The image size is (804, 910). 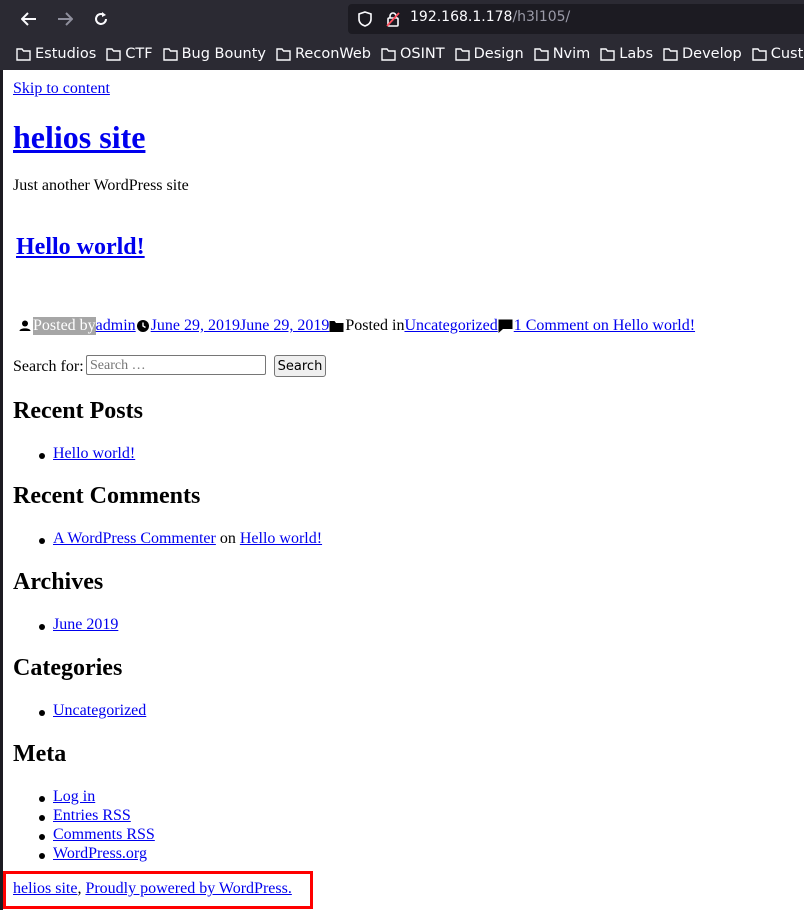 What do you see at coordinates (505, 326) in the screenshot?
I see `comment-icon` at bounding box center [505, 326].